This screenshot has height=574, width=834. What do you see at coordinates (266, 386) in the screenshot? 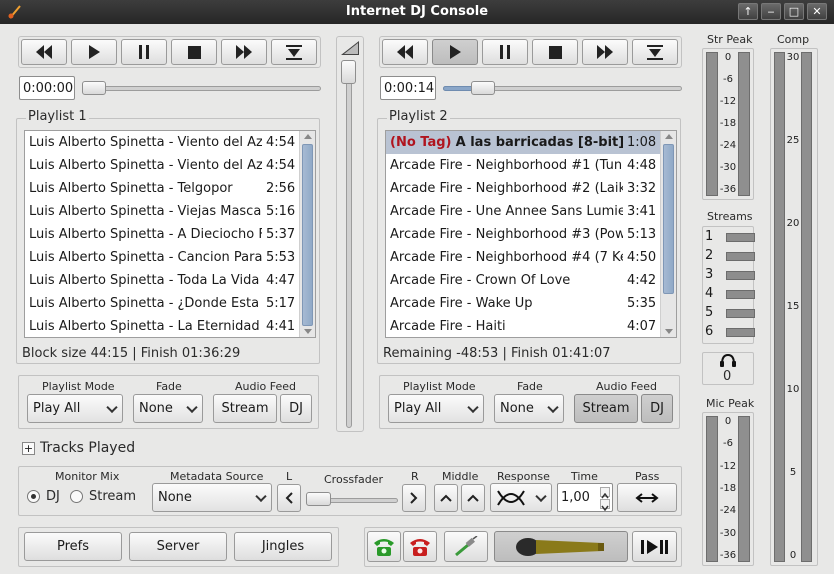
I see `left-feed-label: Audio Feed` at bounding box center [266, 386].